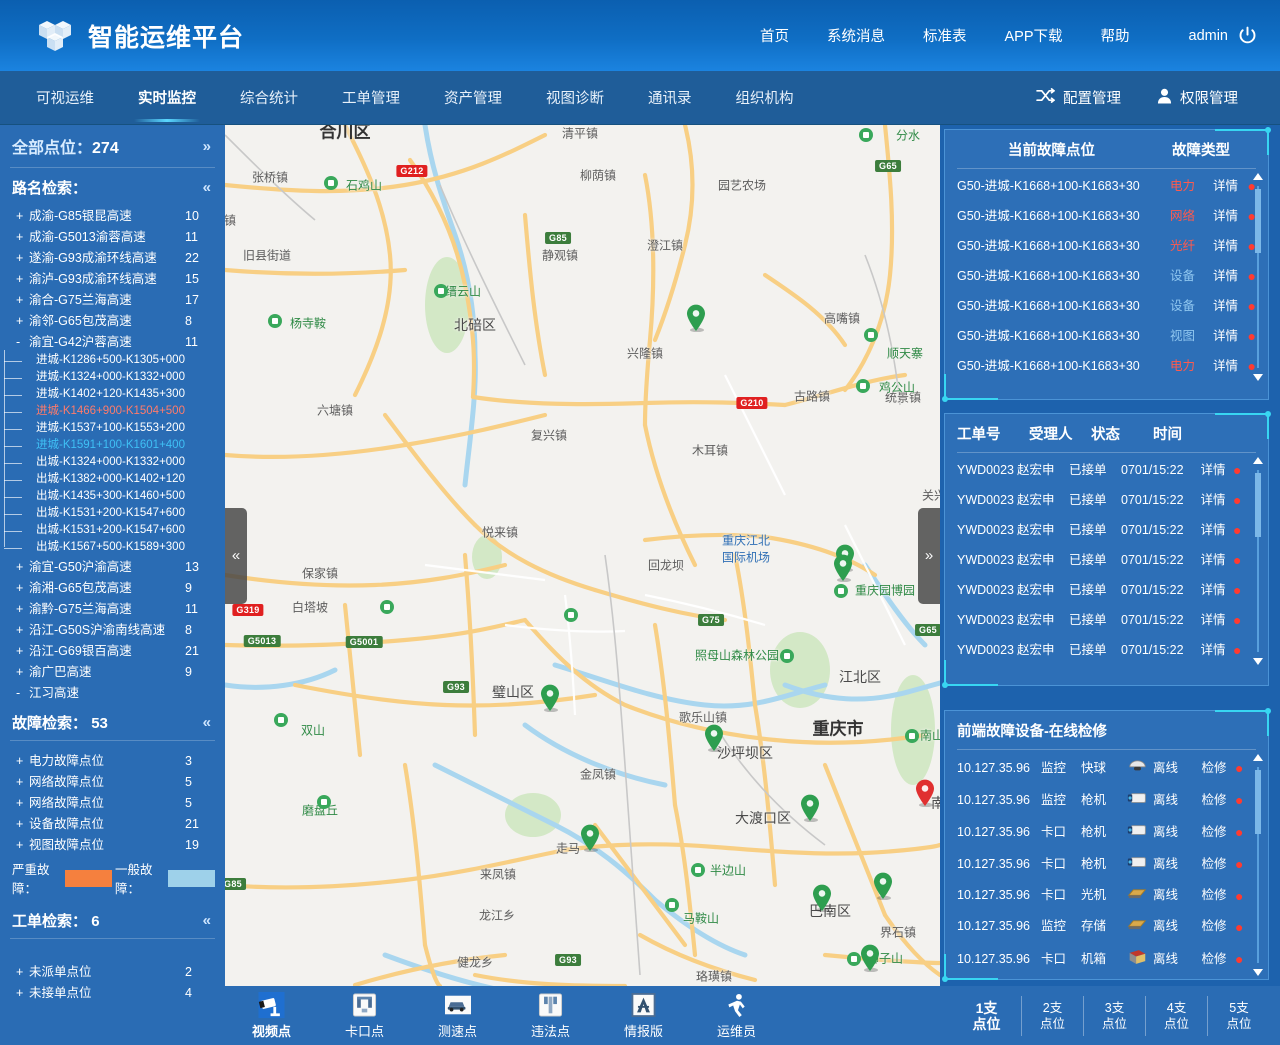 The width and height of the screenshot is (1280, 1045). What do you see at coordinates (112, 299) in the screenshot?
I see `road-item: + 渝合-G75兰海高速 17` at bounding box center [112, 299].